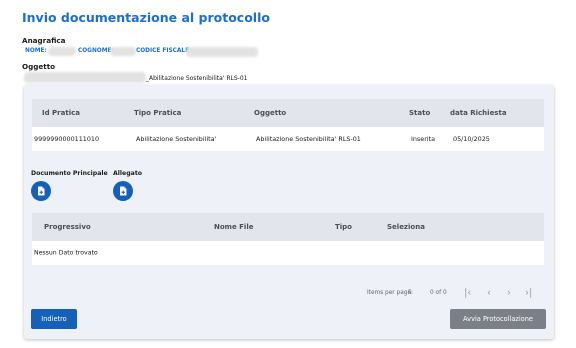 This screenshot has height=348, width=576. Describe the element at coordinates (343, 227) in the screenshot. I see `header-tipo: Tipo` at that location.